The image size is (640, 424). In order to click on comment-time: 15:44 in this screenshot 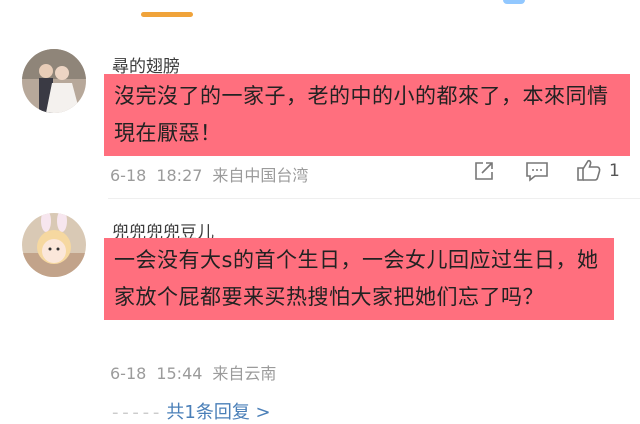, I will do `click(179, 373)`.